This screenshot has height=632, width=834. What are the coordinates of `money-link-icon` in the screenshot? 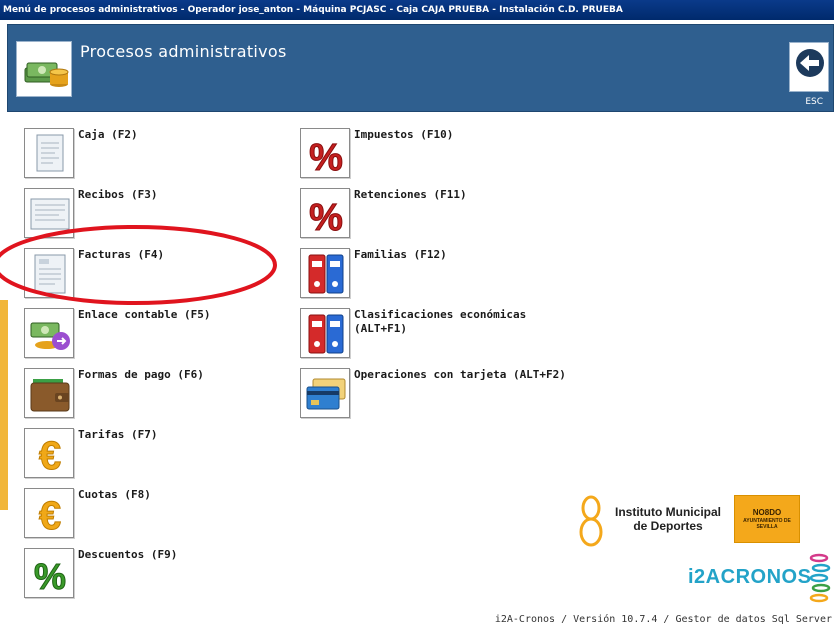 It's located at (49, 333).